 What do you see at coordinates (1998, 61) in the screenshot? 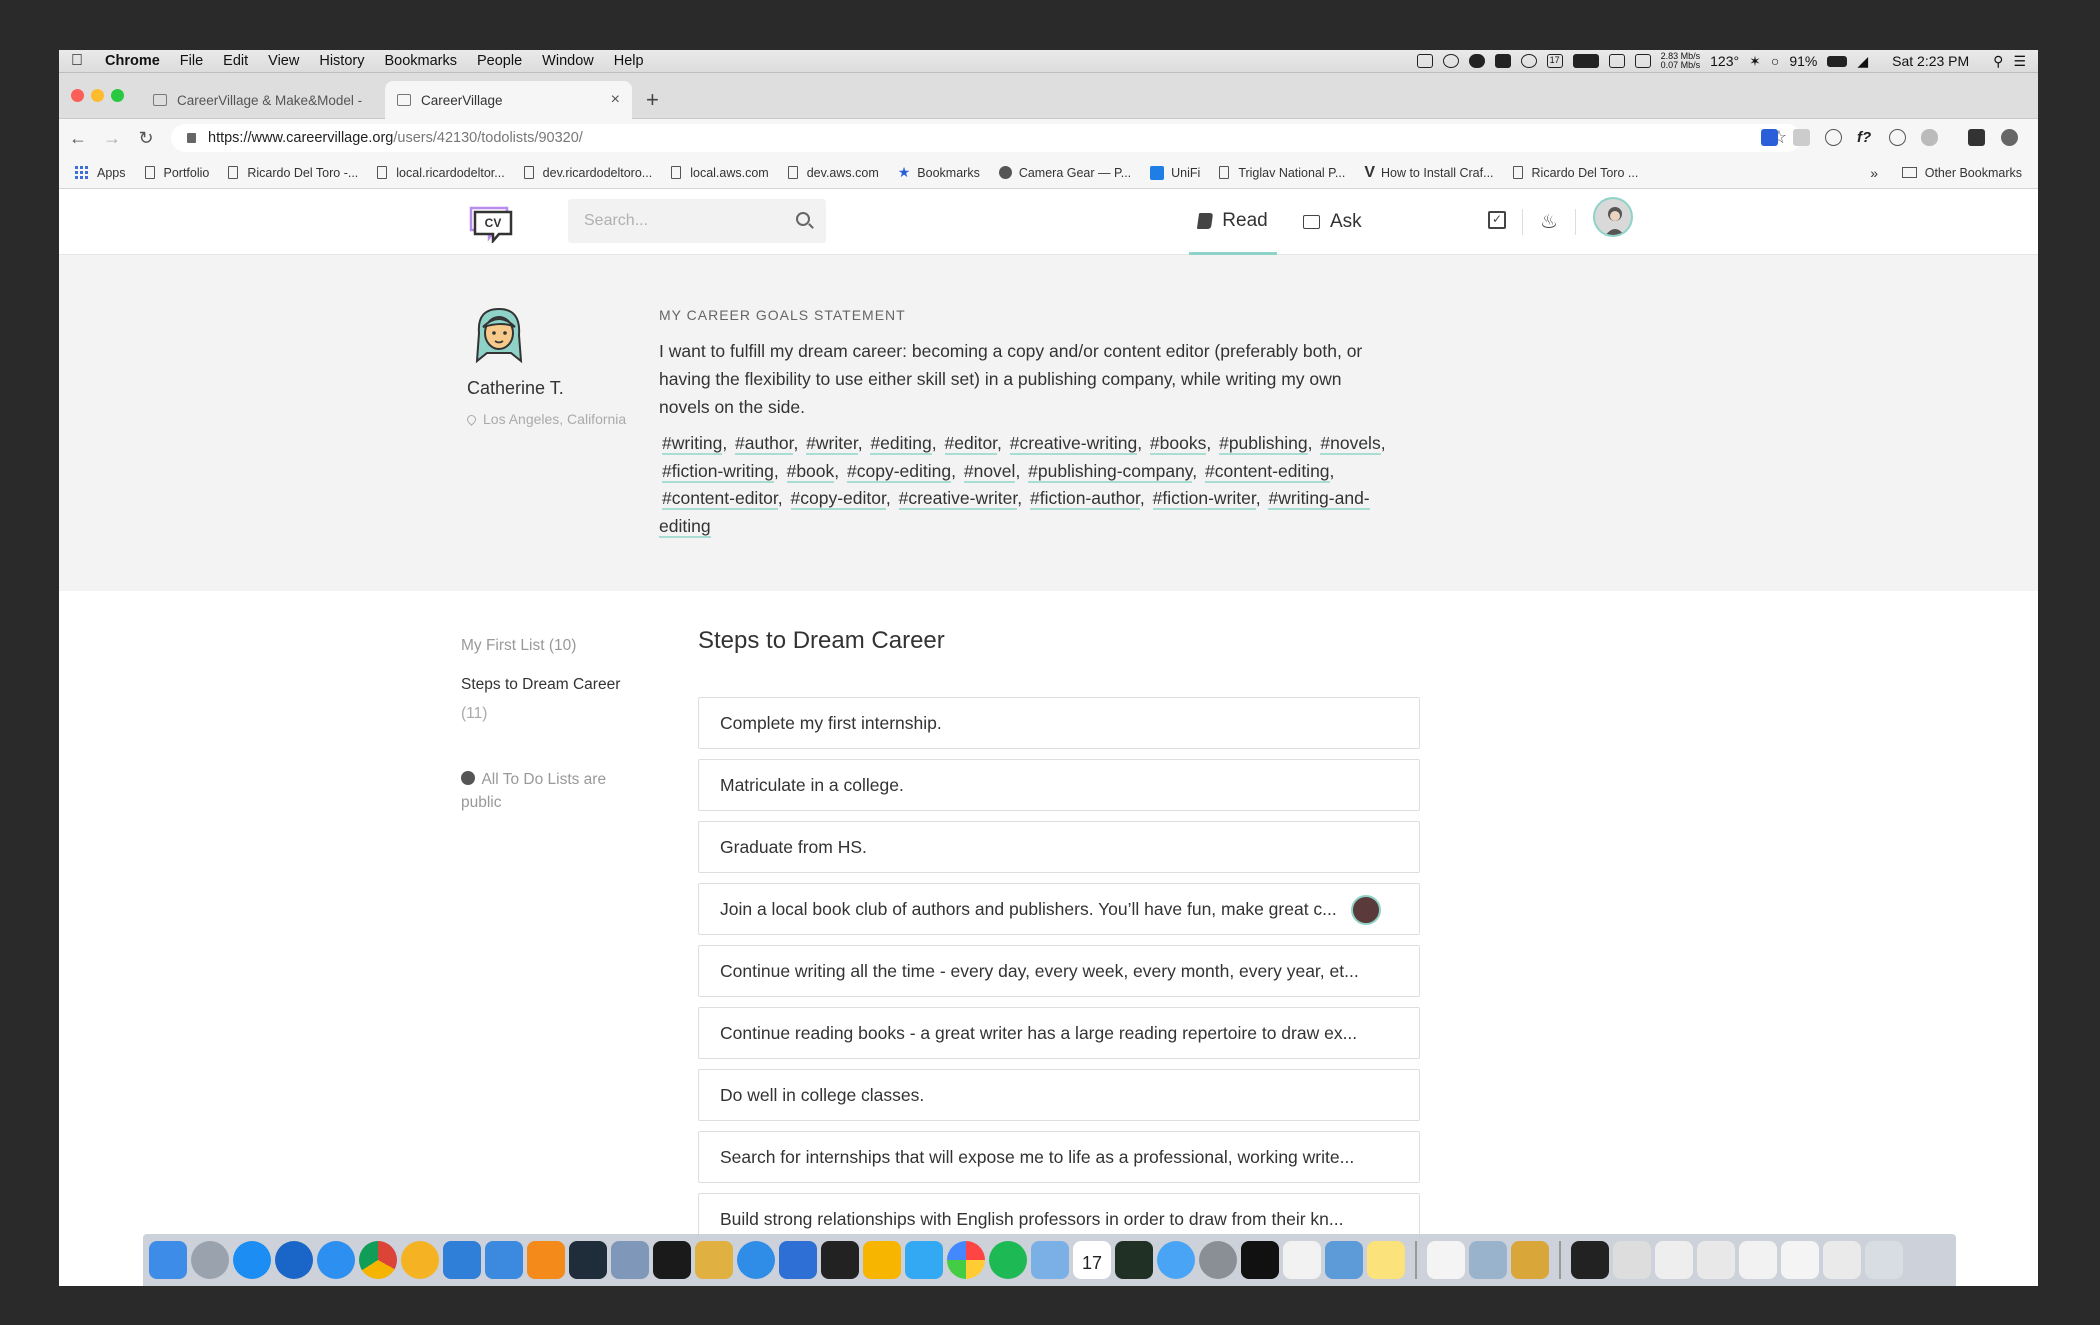
I see `spotlight-icon: ⚲` at bounding box center [1998, 61].